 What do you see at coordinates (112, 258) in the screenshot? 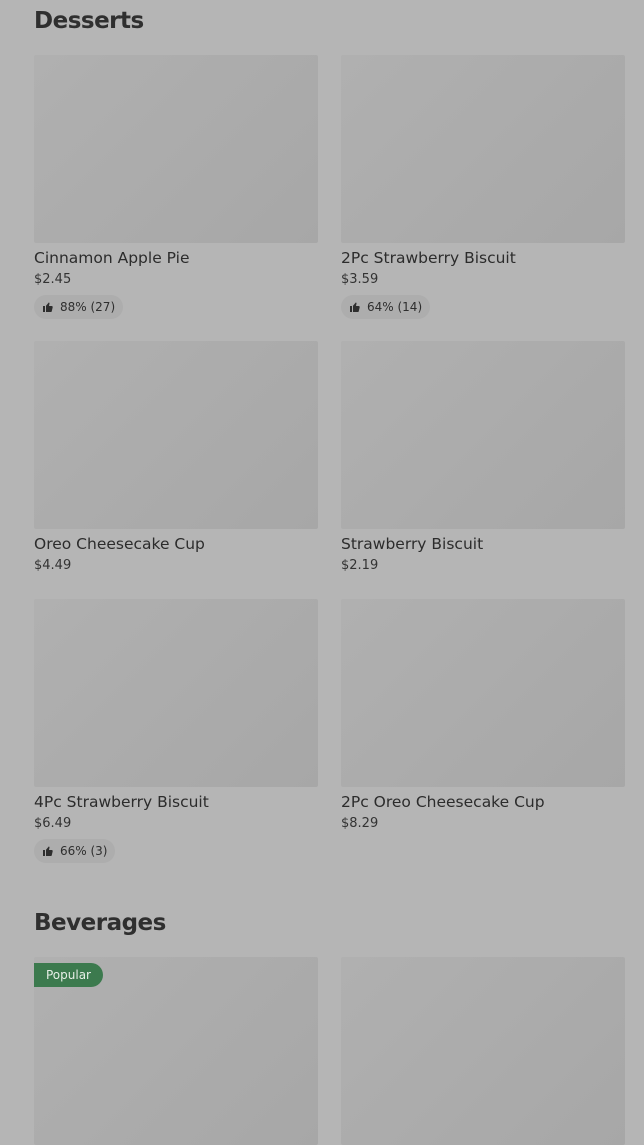
I see `item-name: Cinnamon Apple Pie` at bounding box center [112, 258].